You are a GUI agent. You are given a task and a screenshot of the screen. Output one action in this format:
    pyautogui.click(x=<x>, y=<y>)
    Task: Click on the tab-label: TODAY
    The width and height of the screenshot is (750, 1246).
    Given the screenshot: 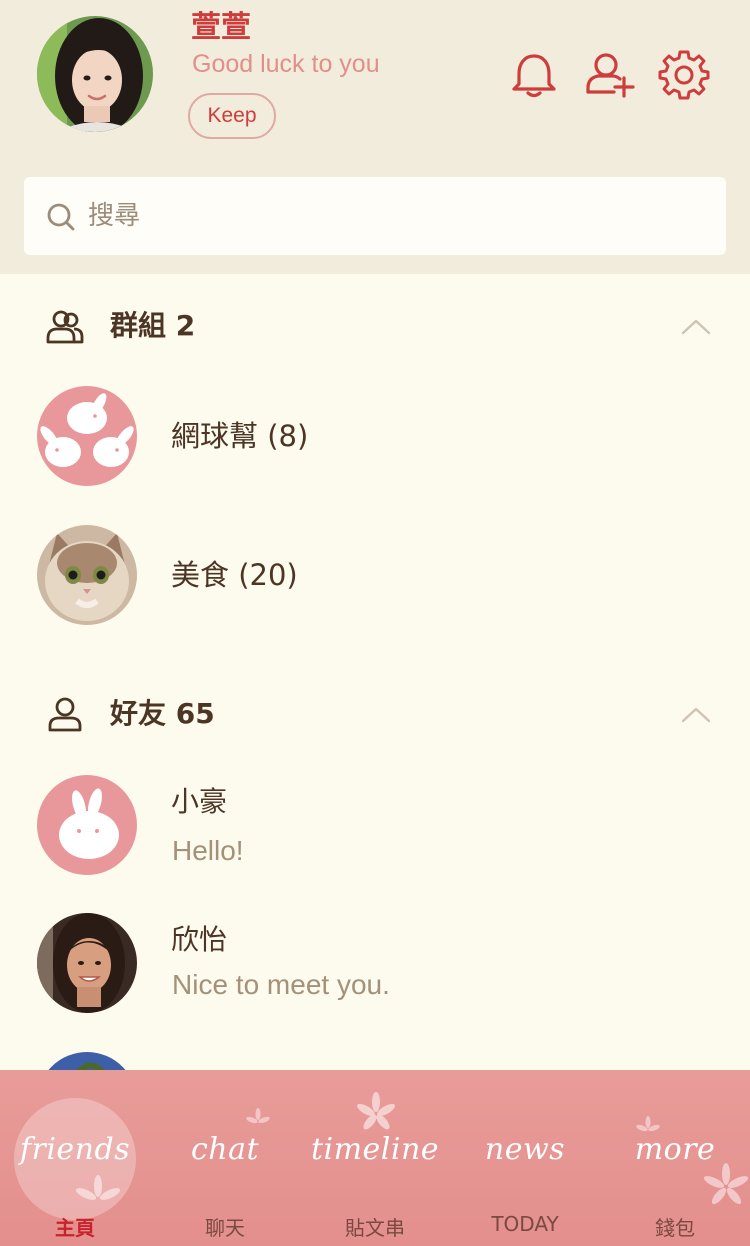 What is the action you would take?
    pyautogui.click(x=525, y=1224)
    